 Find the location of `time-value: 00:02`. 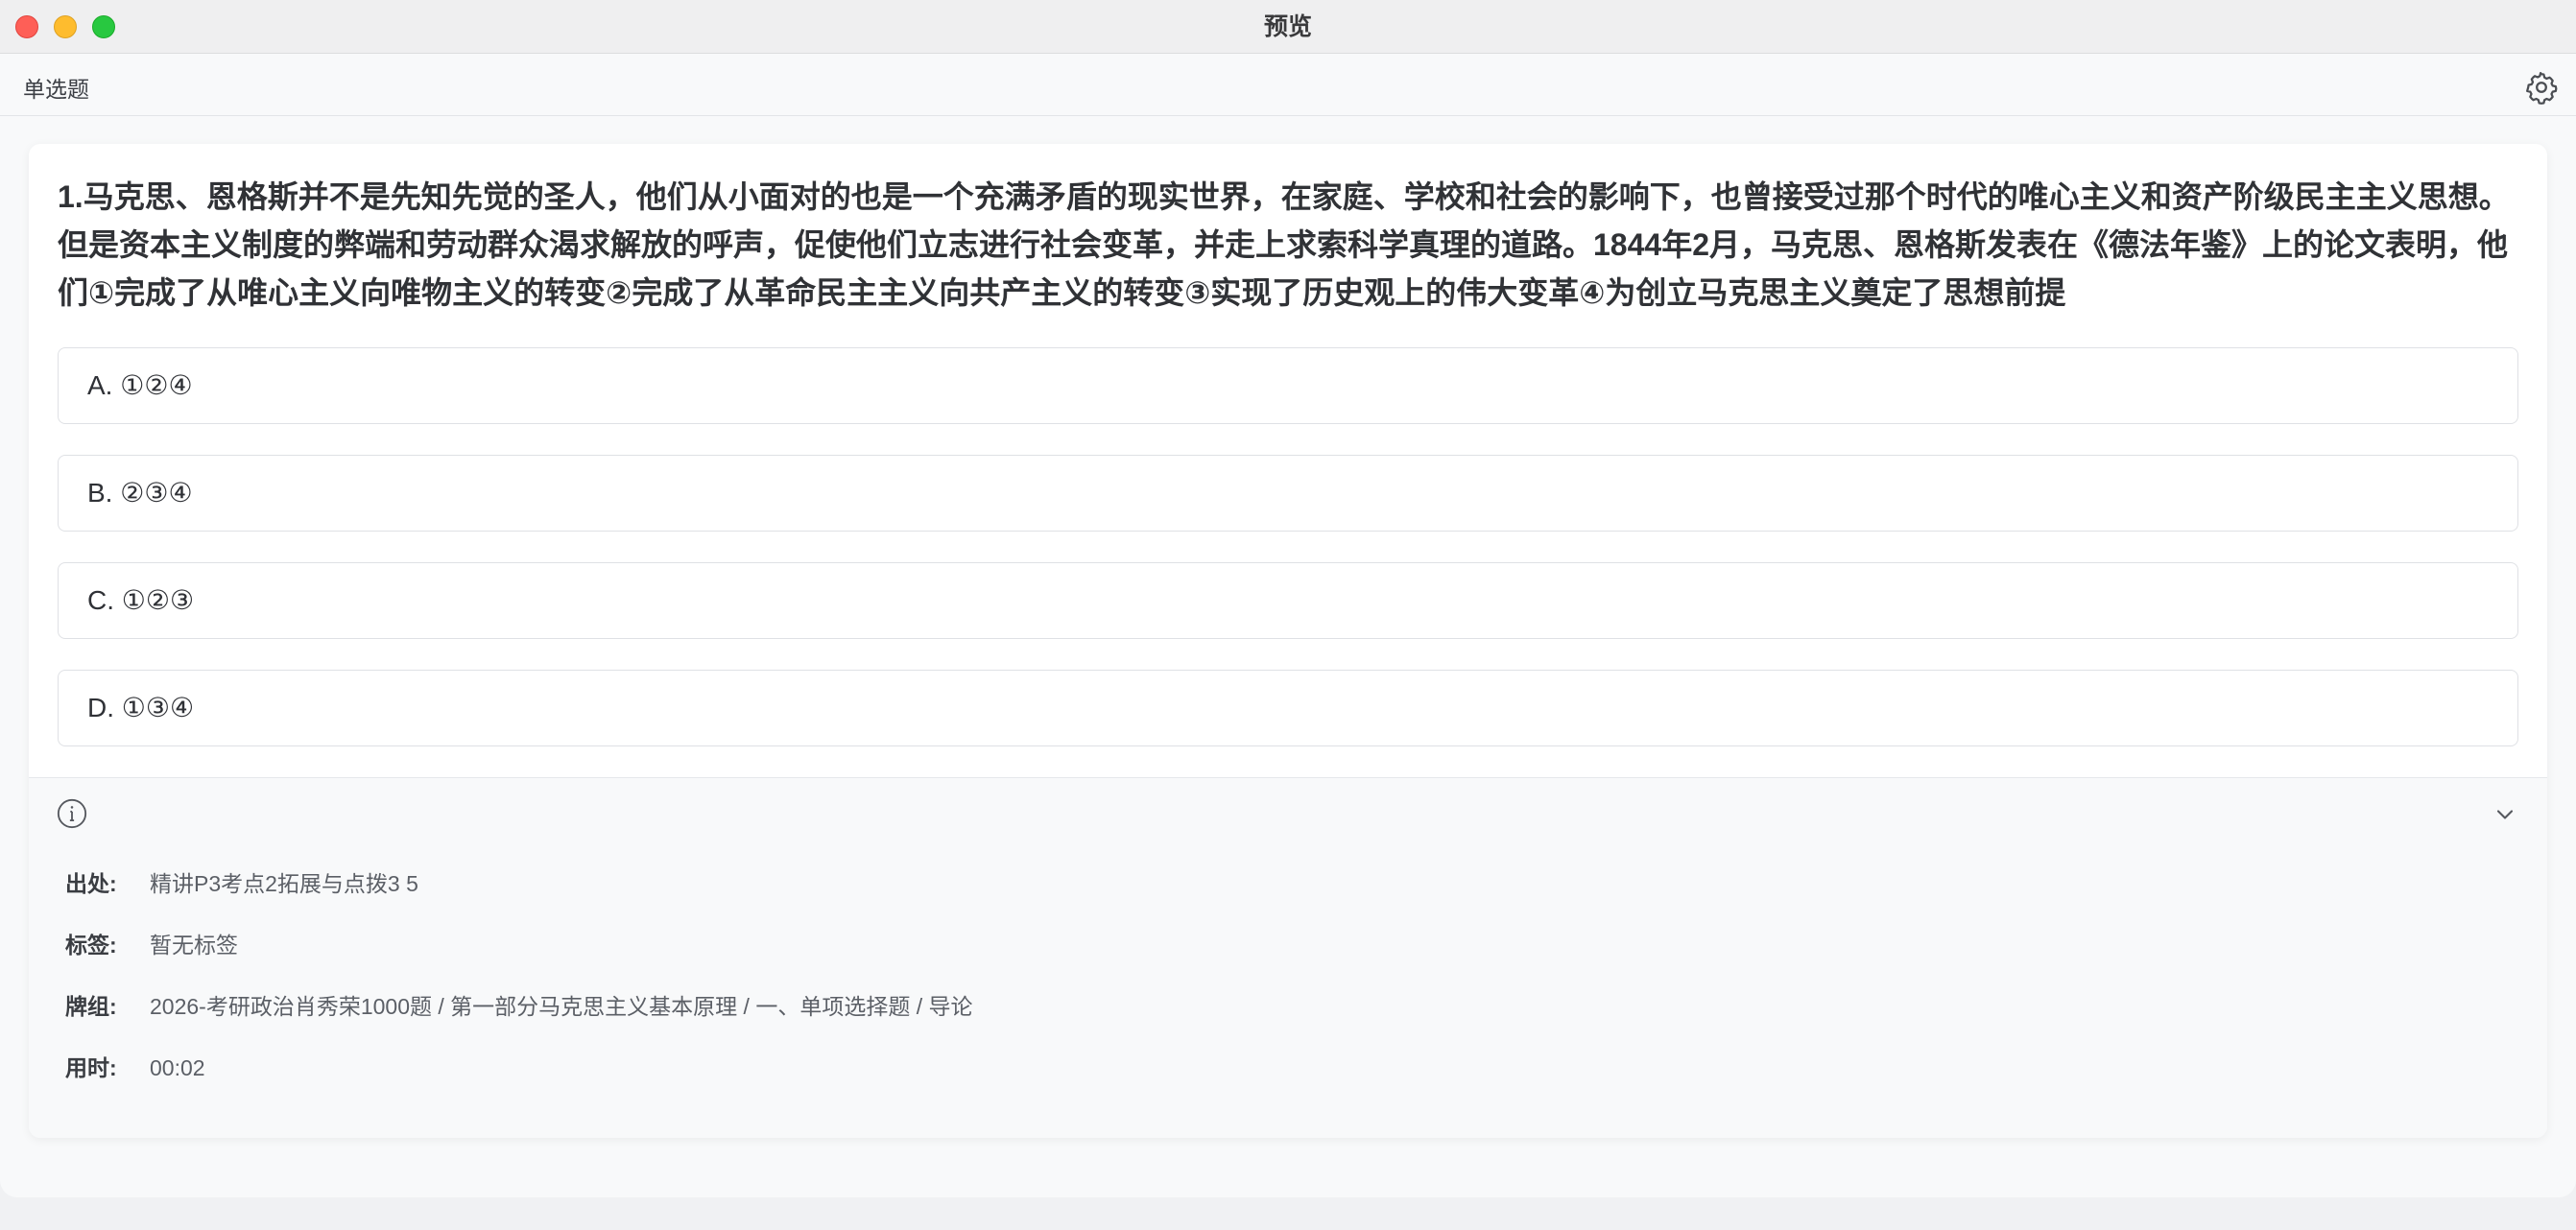

time-value: 00:02 is located at coordinates (177, 1067).